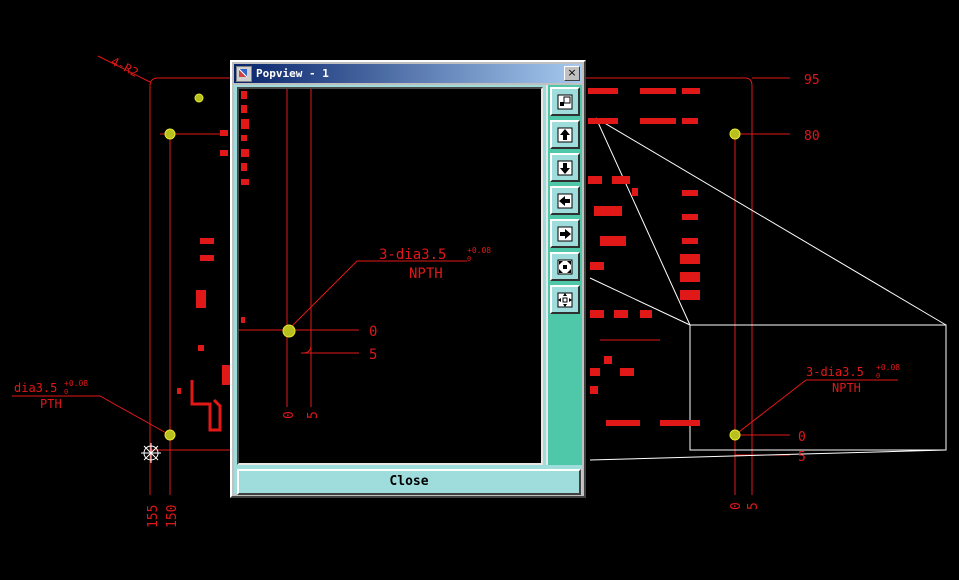 The width and height of the screenshot is (959, 580). I want to click on popview-npth-label-sub: NPTH, so click(426, 274).